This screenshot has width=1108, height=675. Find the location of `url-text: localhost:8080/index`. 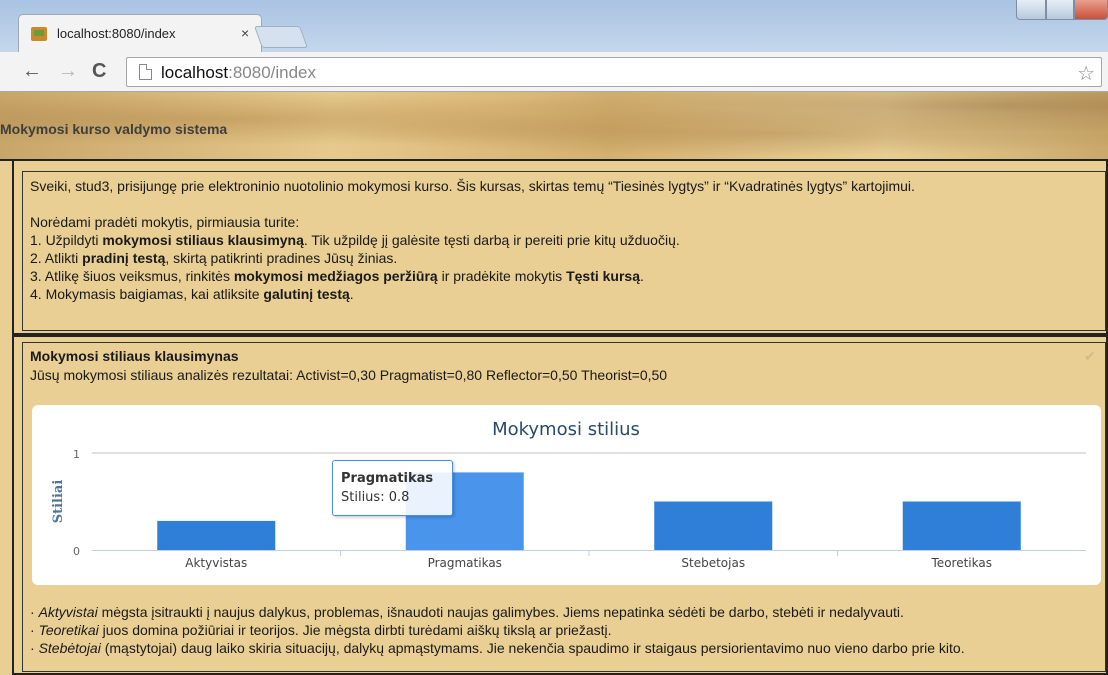

url-text: localhost:8080/index is located at coordinates (238, 73).